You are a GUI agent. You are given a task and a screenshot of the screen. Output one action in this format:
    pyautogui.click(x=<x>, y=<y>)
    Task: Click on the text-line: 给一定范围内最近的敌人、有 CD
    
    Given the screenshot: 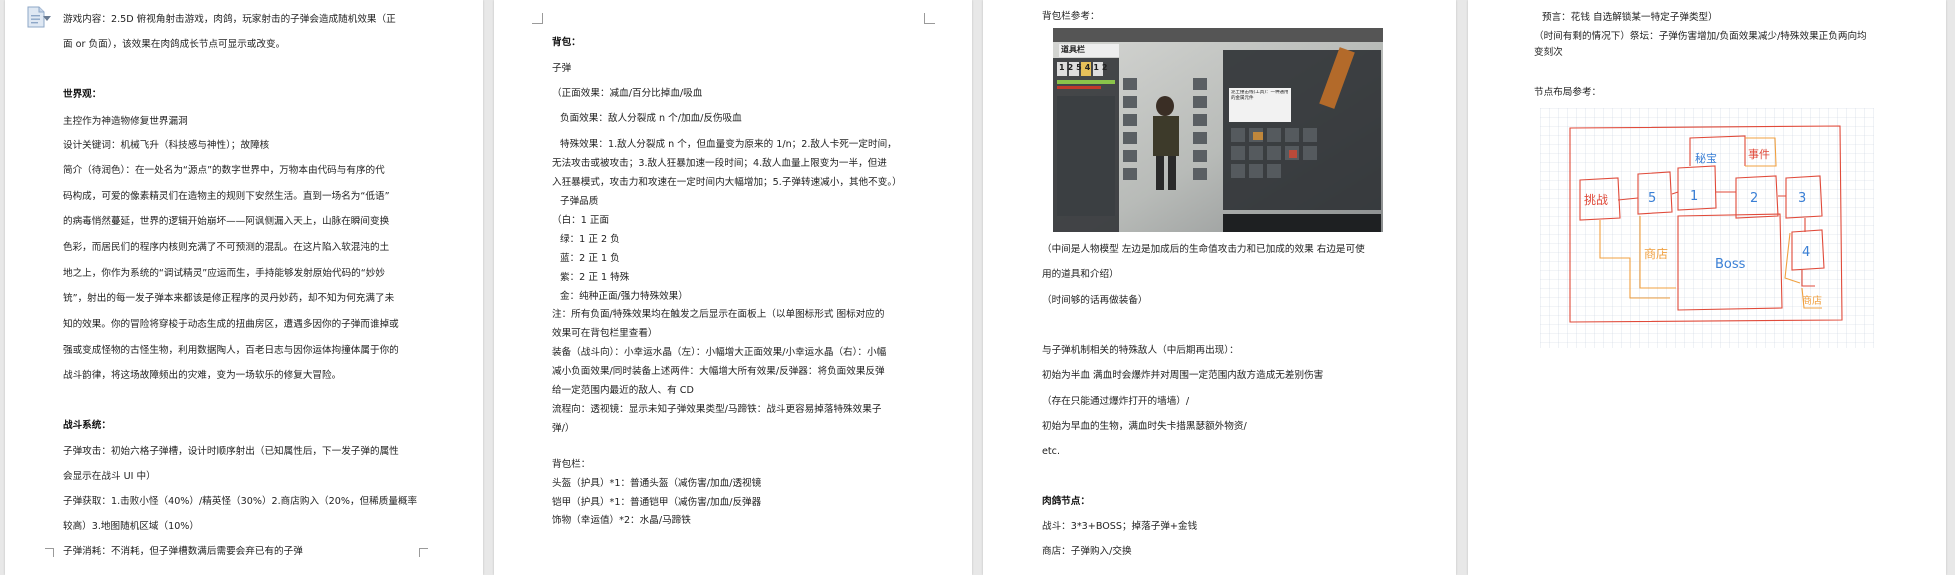 What is the action you would take?
    pyautogui.click(x=623, y=390)
    